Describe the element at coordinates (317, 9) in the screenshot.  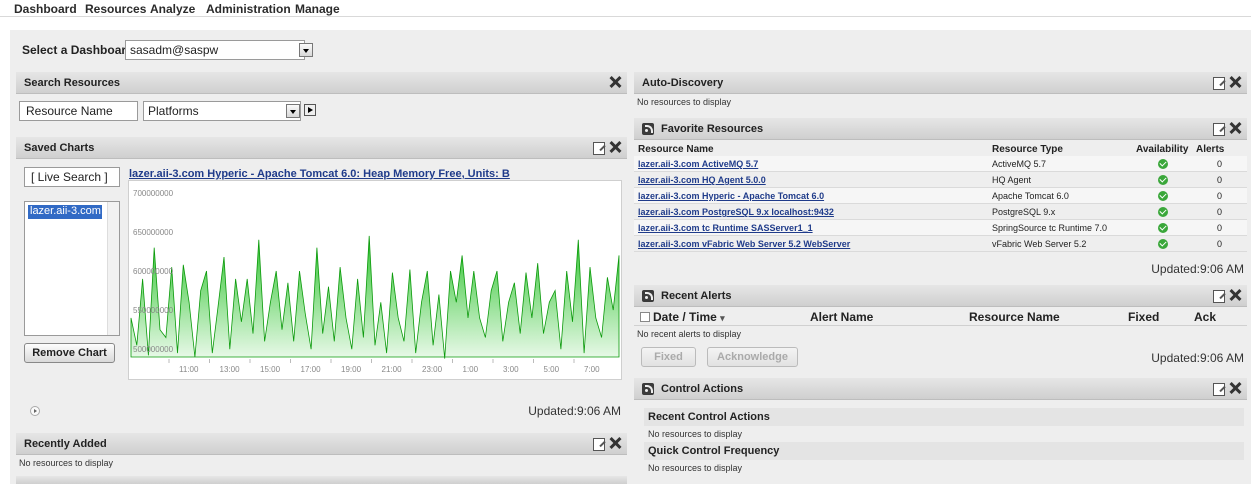
I see `nav-manage: Manage` at that location.